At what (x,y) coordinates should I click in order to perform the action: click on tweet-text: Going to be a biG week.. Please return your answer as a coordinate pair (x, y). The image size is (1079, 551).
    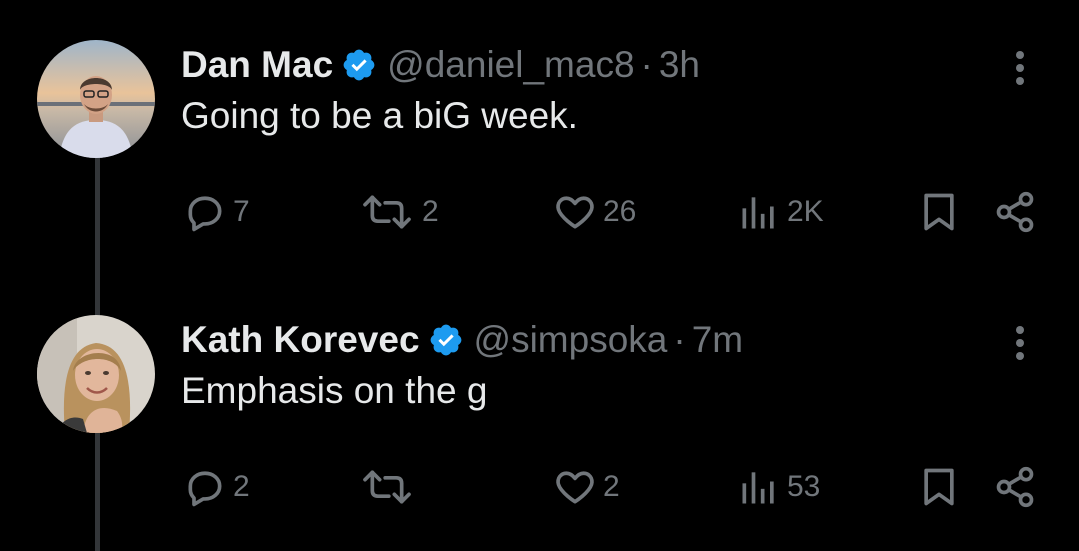
    Looking at the image, I should click on (379, 115).